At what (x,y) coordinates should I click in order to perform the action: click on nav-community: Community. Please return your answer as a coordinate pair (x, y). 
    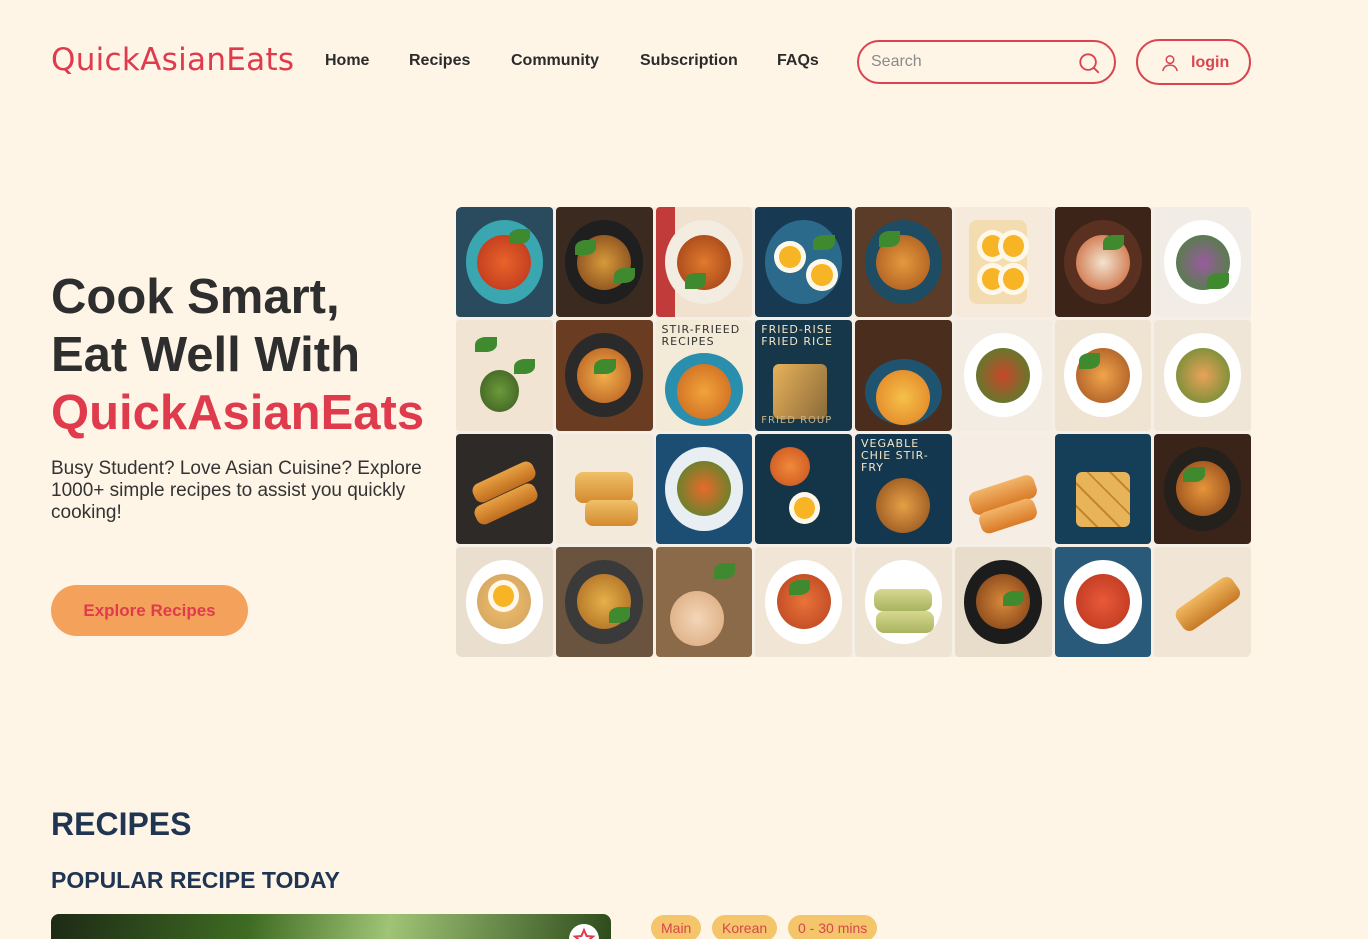
    Looking at the image, I should click on (555, 61).